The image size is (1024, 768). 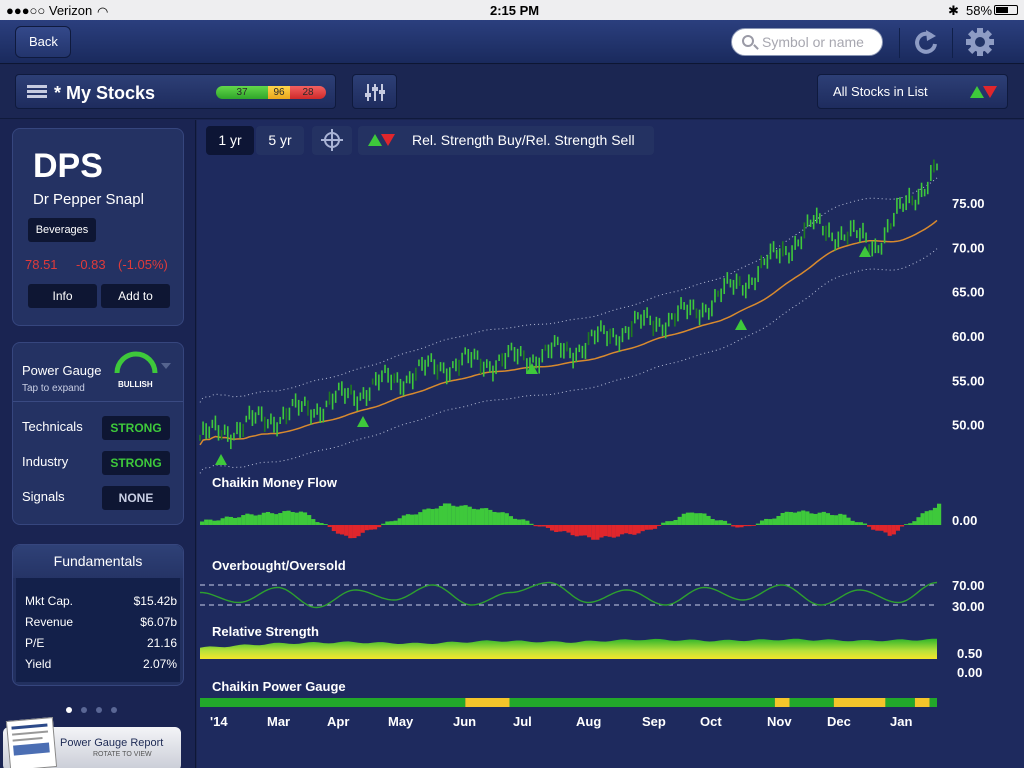 I want to click on search-icon, so click(x=748, y=41).